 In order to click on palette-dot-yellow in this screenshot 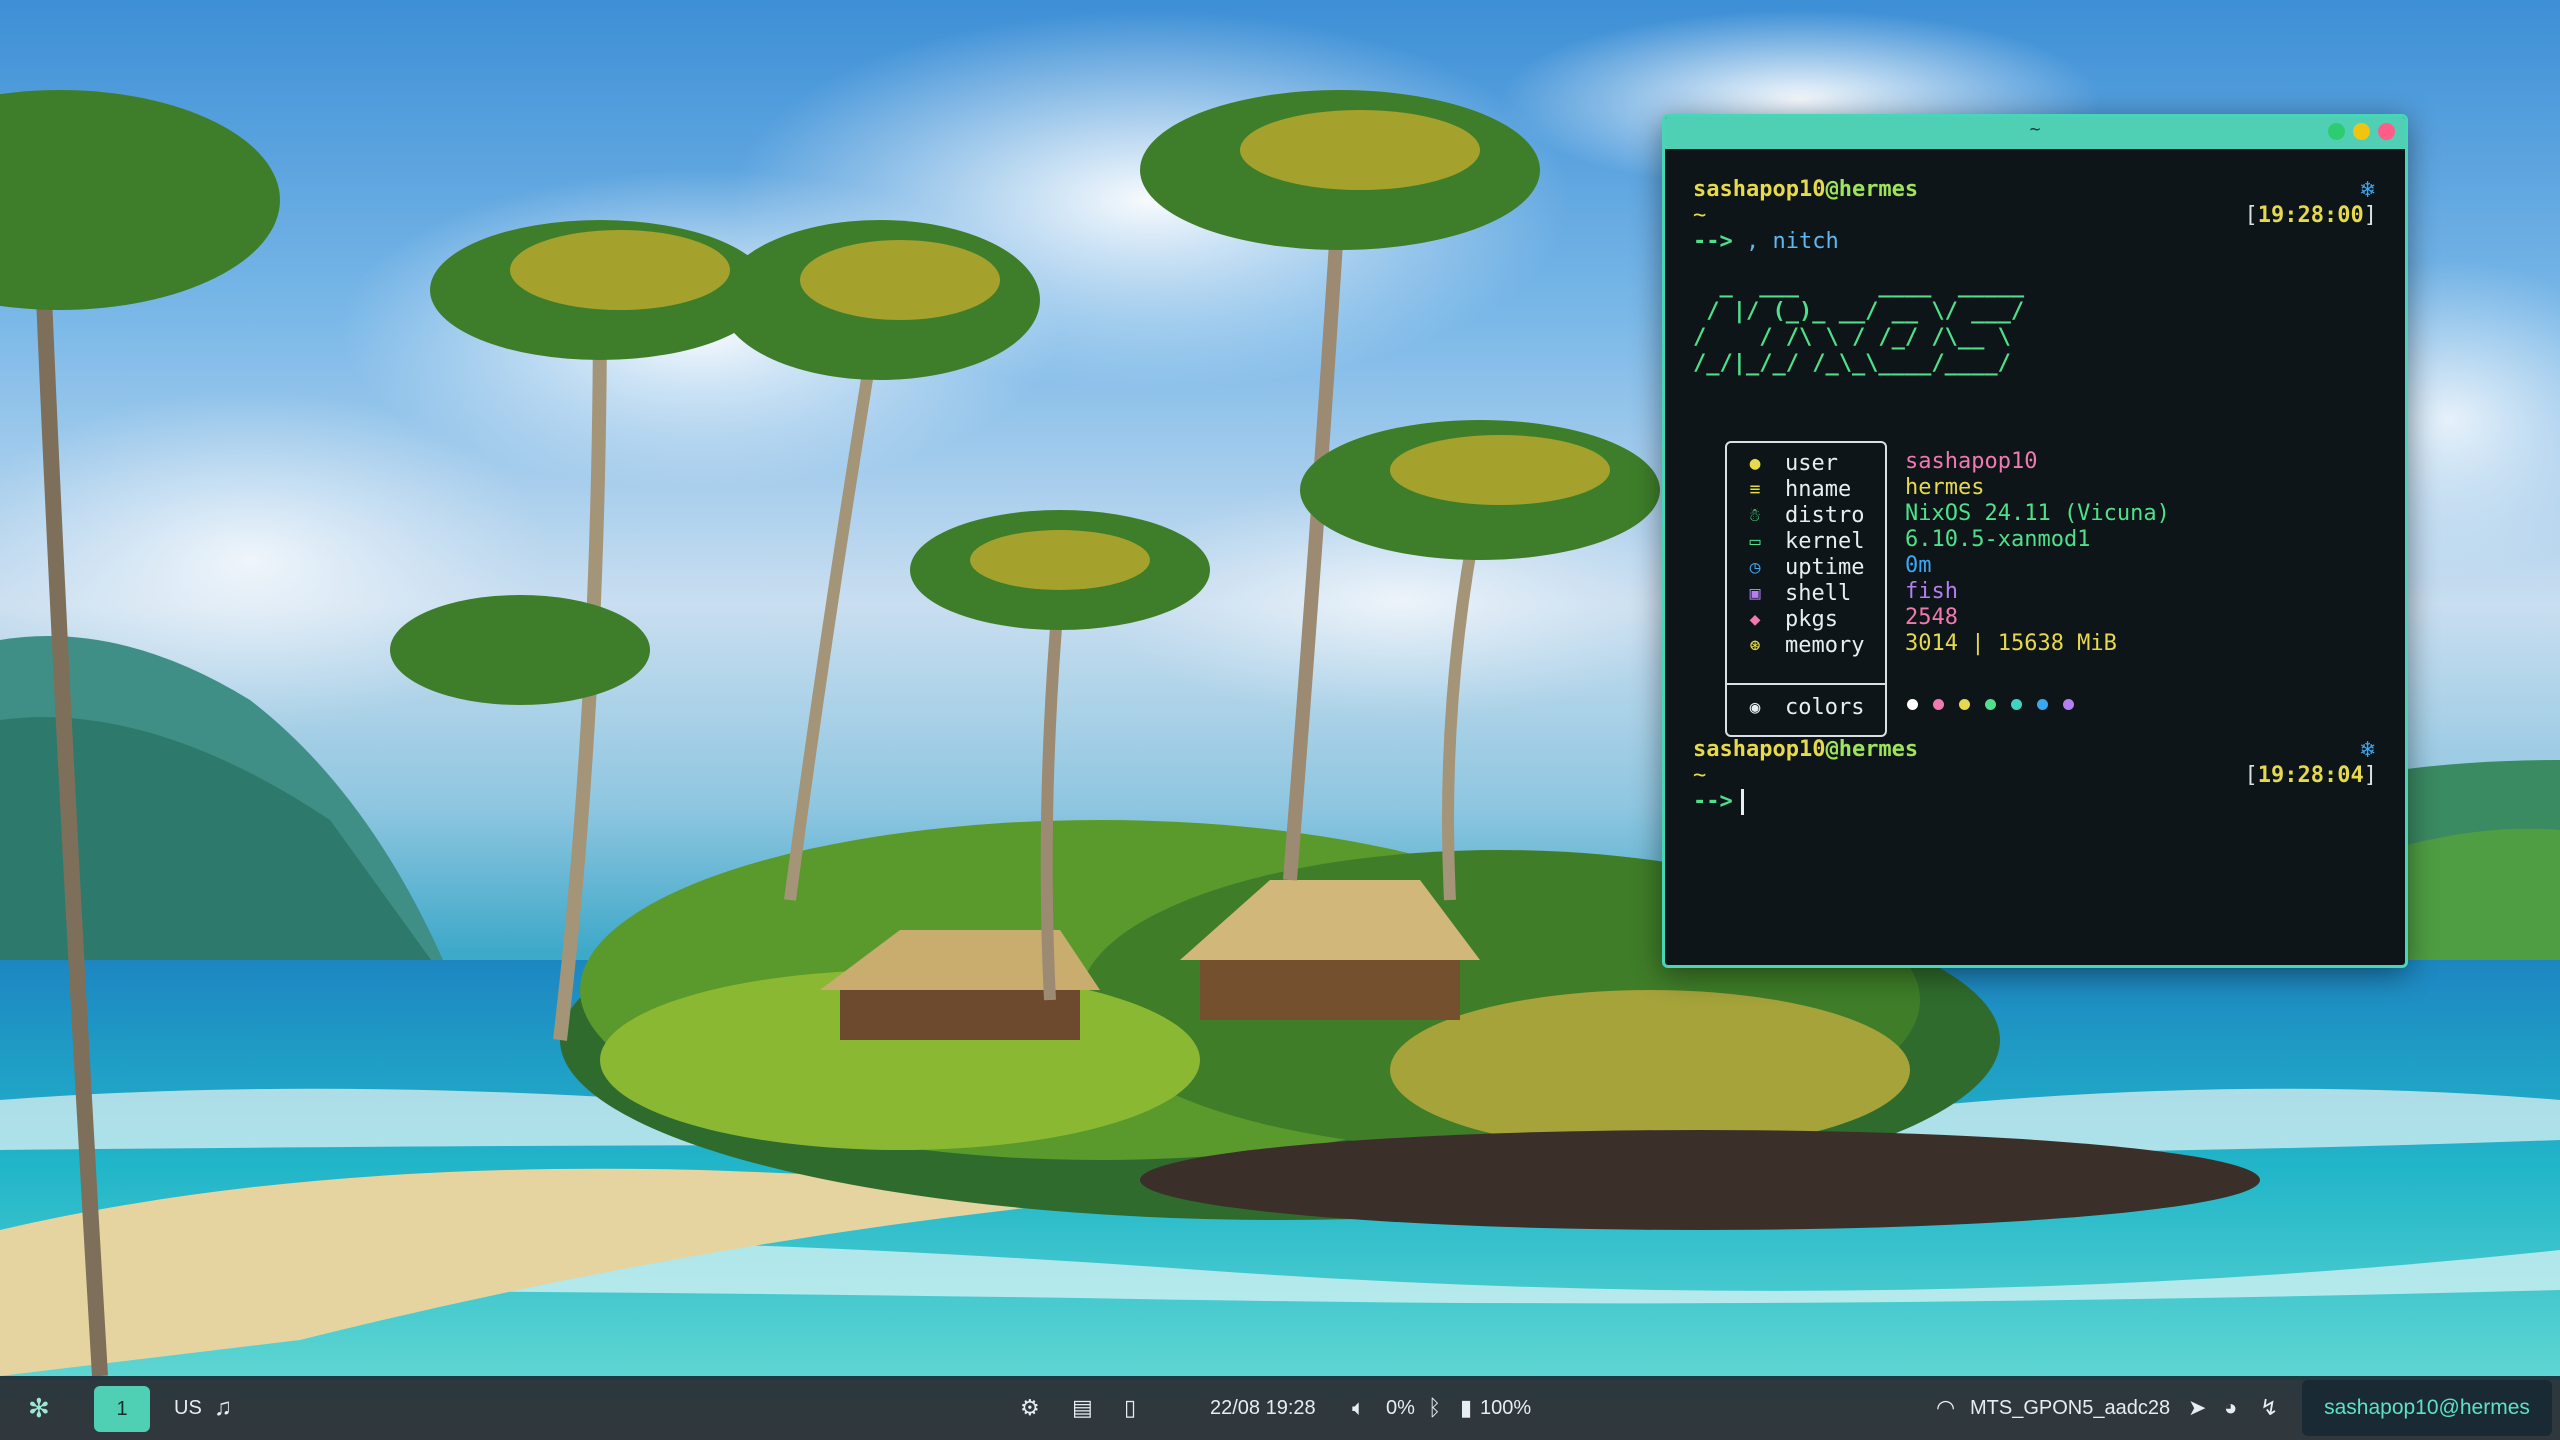, I will do `click(1964, 704)`.